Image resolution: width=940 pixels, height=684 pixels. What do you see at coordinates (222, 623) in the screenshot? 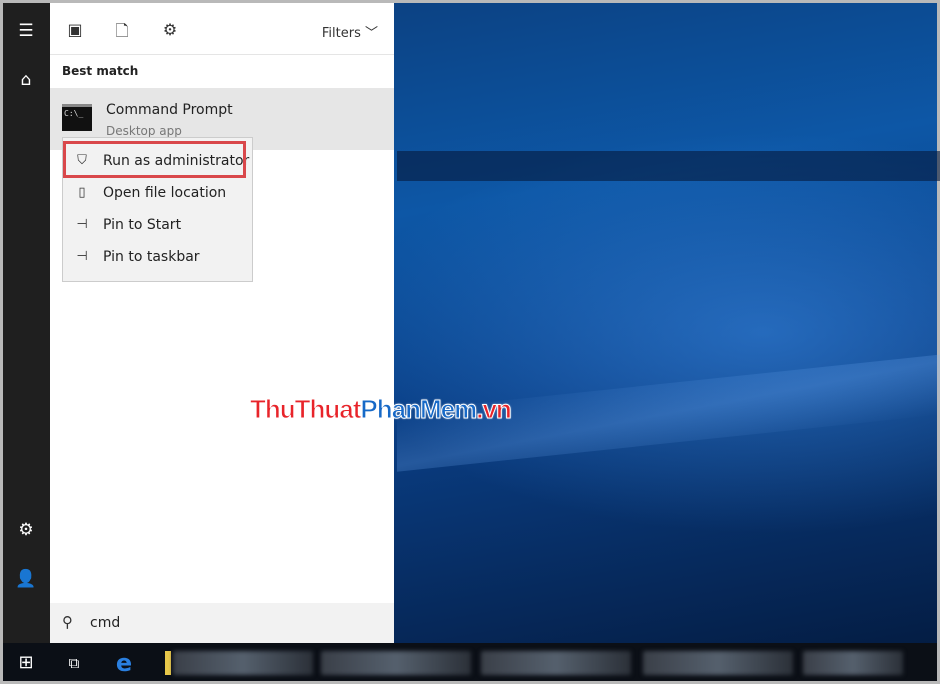
I see `search-box: ⚲ cmd` at bounding box center [222, 623].